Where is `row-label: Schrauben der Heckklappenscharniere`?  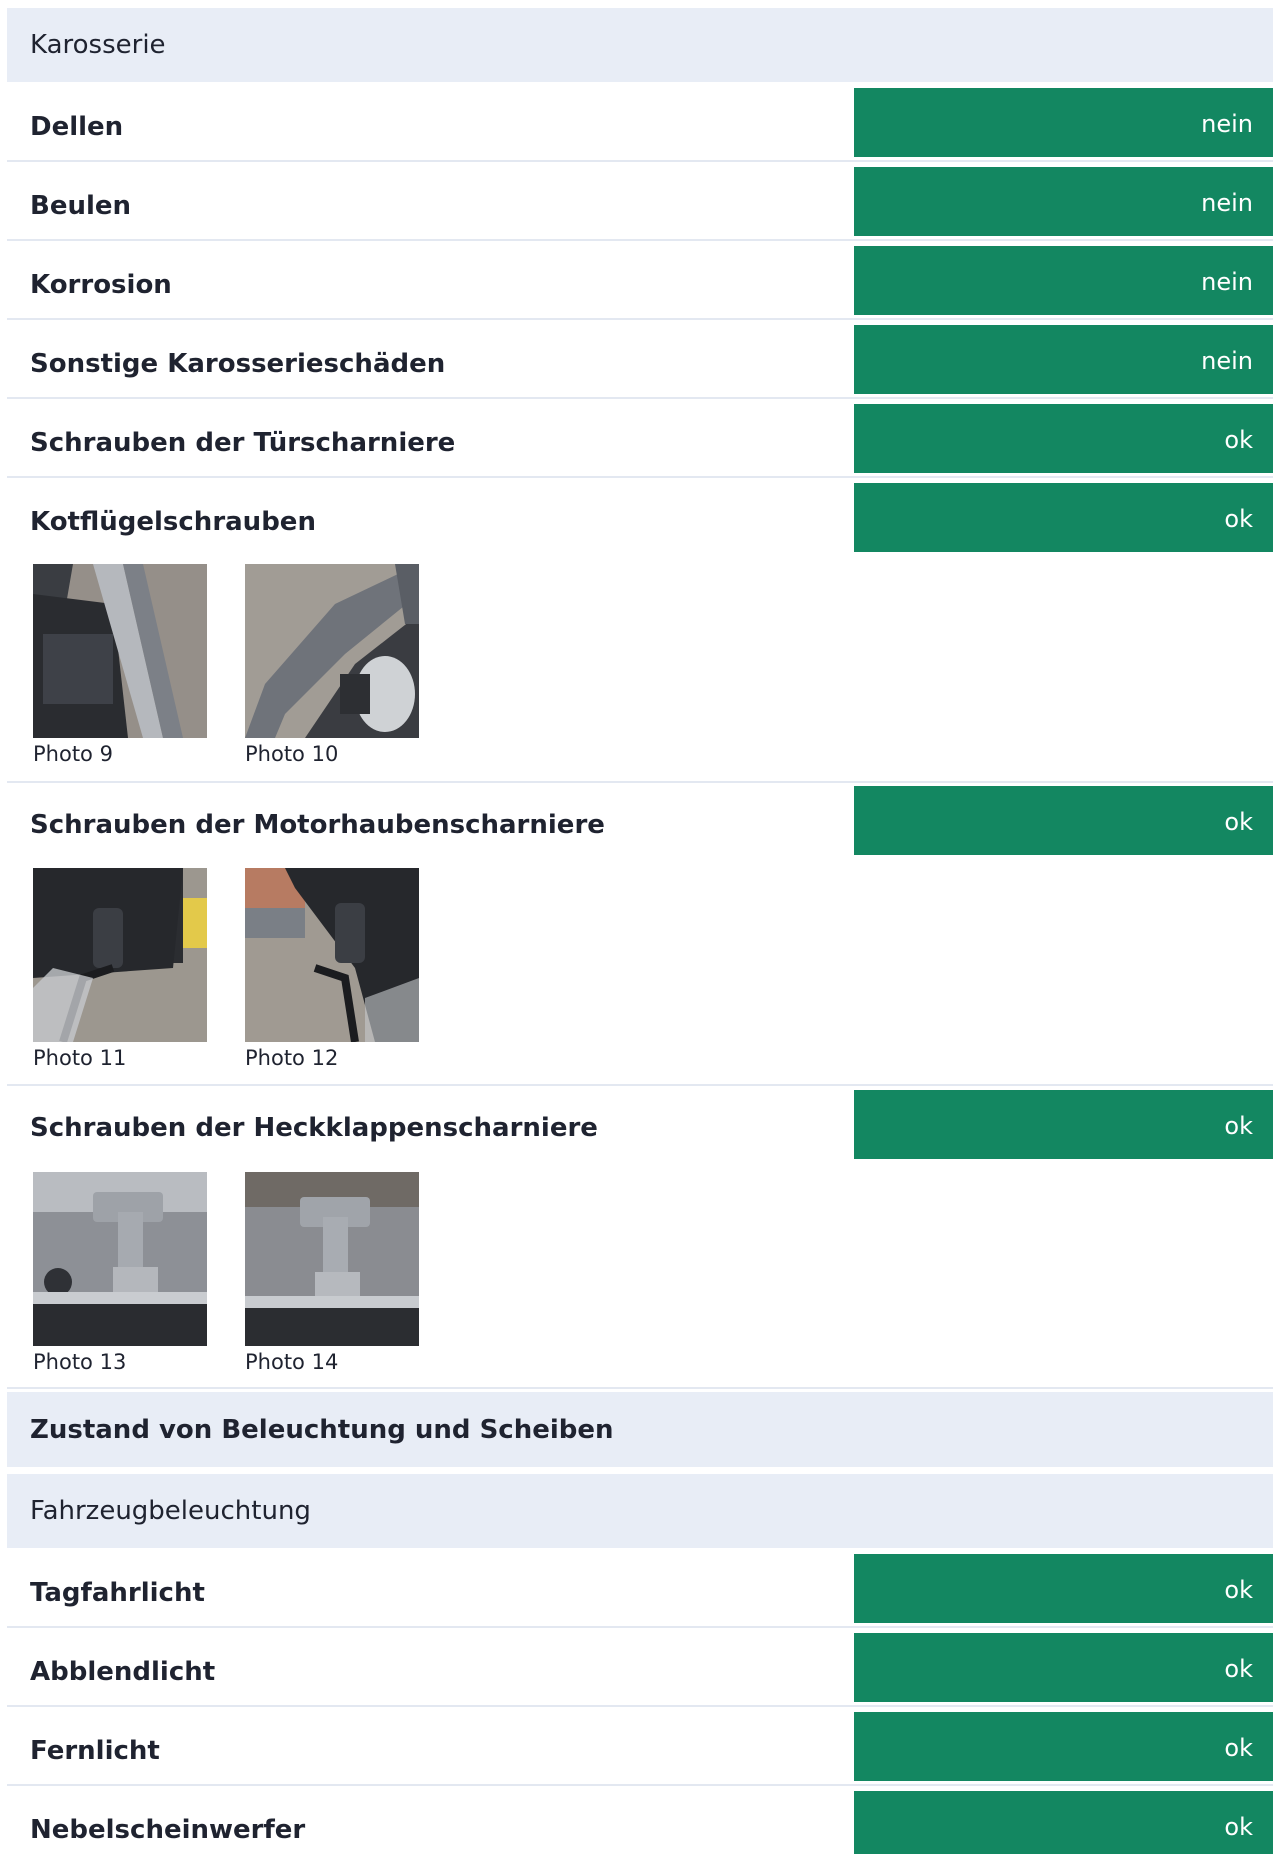 row-label: Schrauben der Heckklappenscharniere is located at coordinates (314, 1128).